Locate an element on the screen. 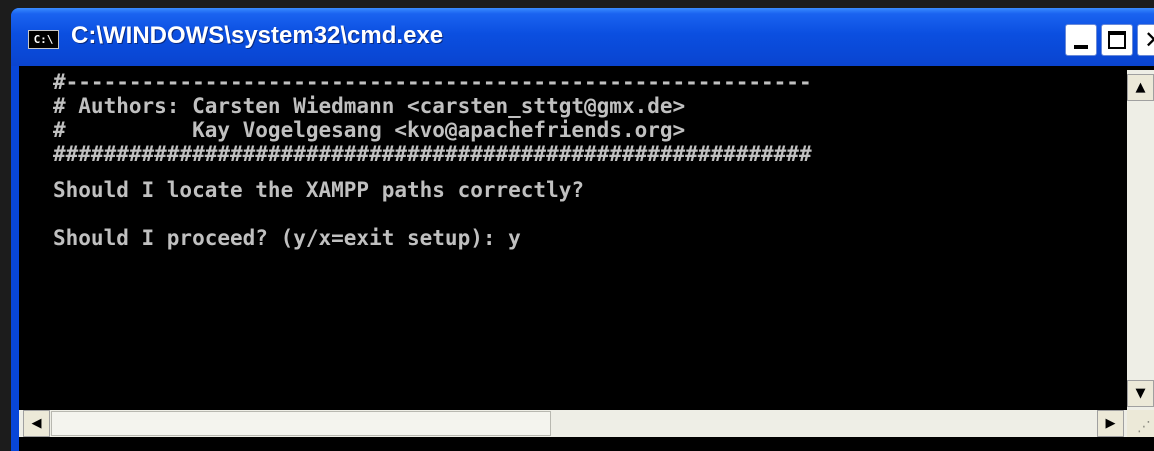  resize-grip: ⋰ is located at coordinates (1140, 423).